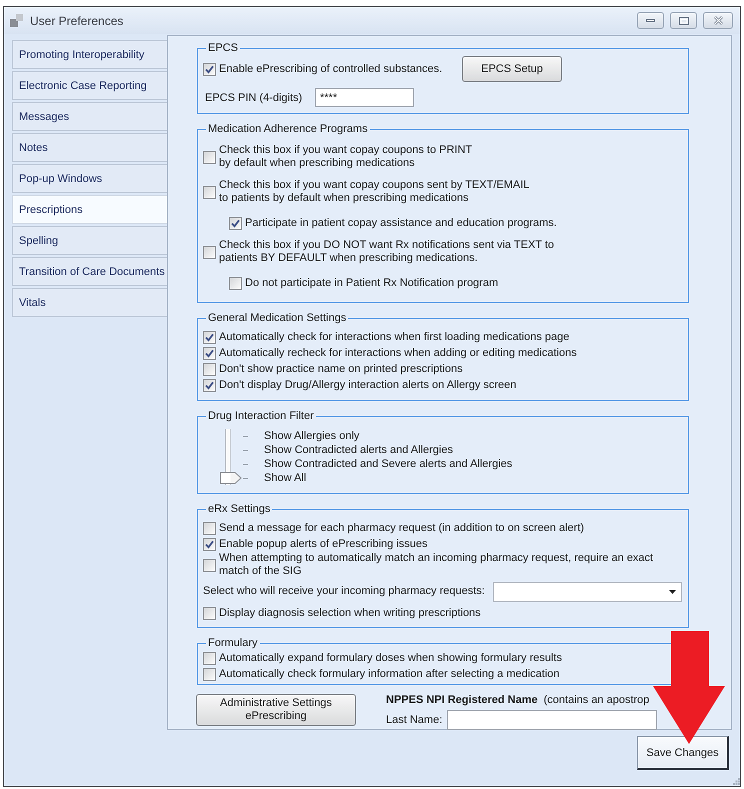 The image size is (744, 789). I want to click on minimize-button, so click(650, 20).